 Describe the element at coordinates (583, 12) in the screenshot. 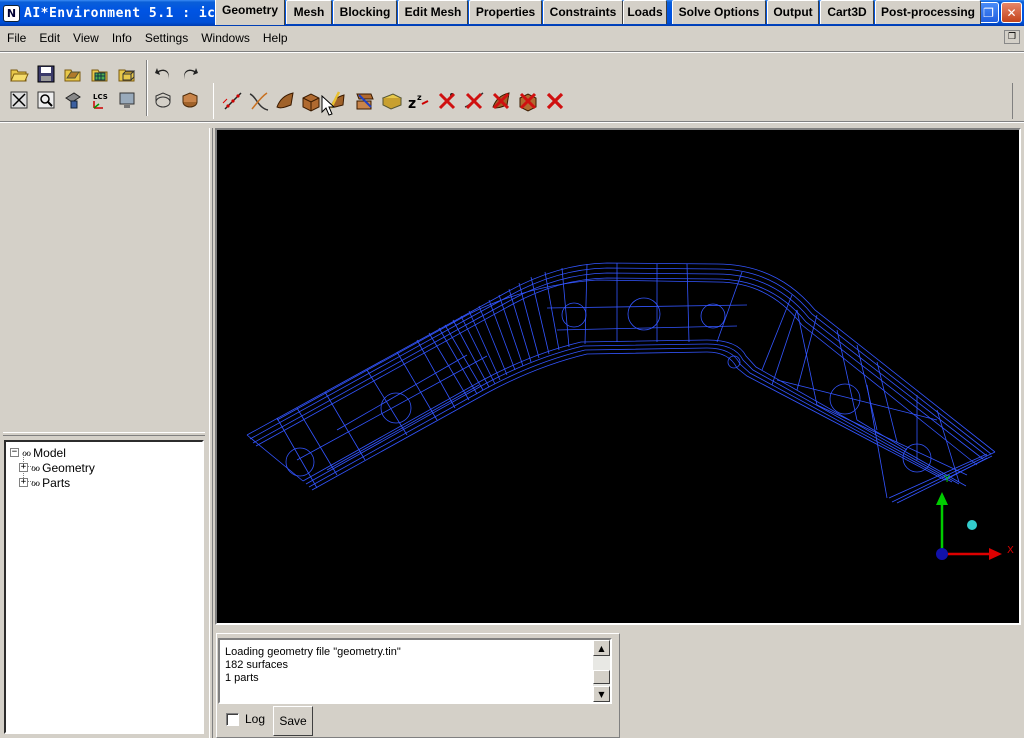

I see `tab-constraints: Constraints` at that location.